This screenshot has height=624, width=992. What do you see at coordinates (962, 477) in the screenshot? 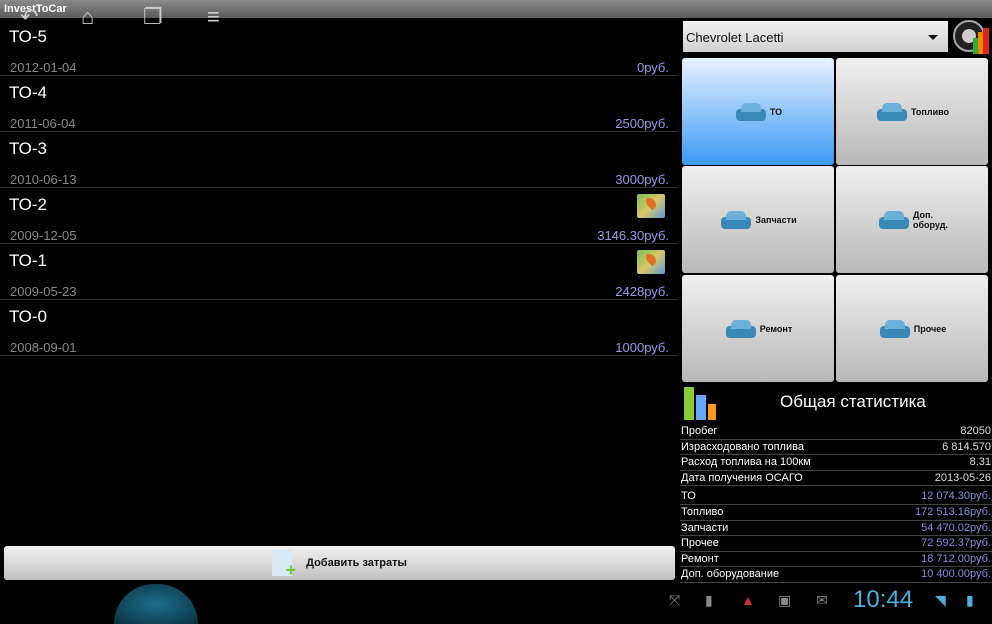
I see `stat-value: 2013-05-26` at bounding box center [962, 477].